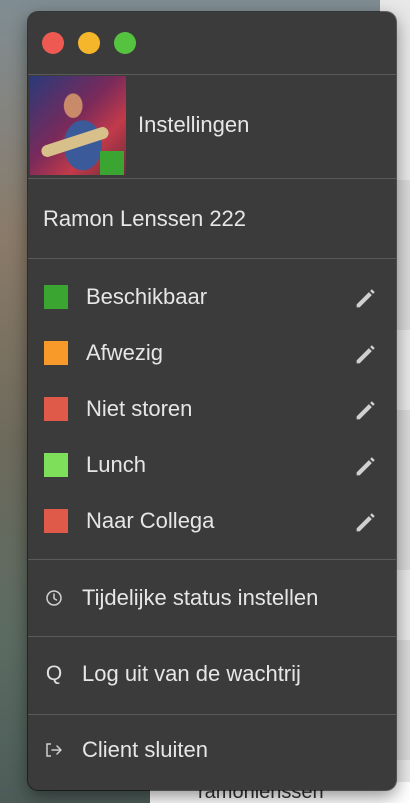 This screenshot has width=410, height=803. What do you see at coordinates (116, 464) in the screenshot?
I see `status-label: Lunch` at bounding box center [116, 464].